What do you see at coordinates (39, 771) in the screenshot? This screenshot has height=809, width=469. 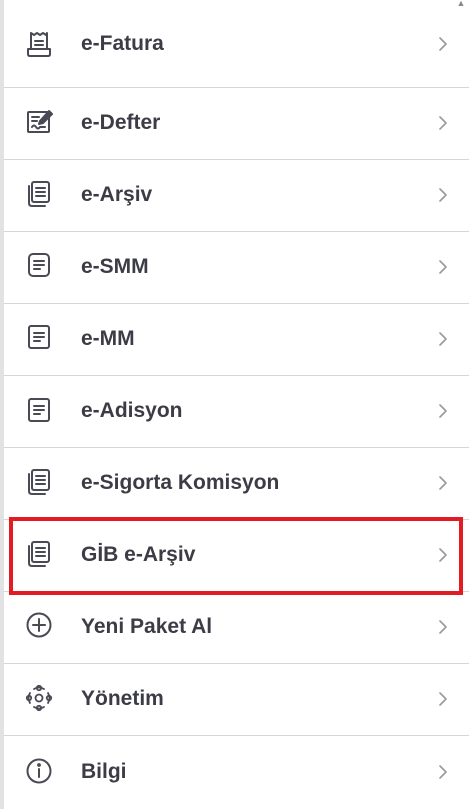 I see `info-icon` at bounding box center [39, 771].